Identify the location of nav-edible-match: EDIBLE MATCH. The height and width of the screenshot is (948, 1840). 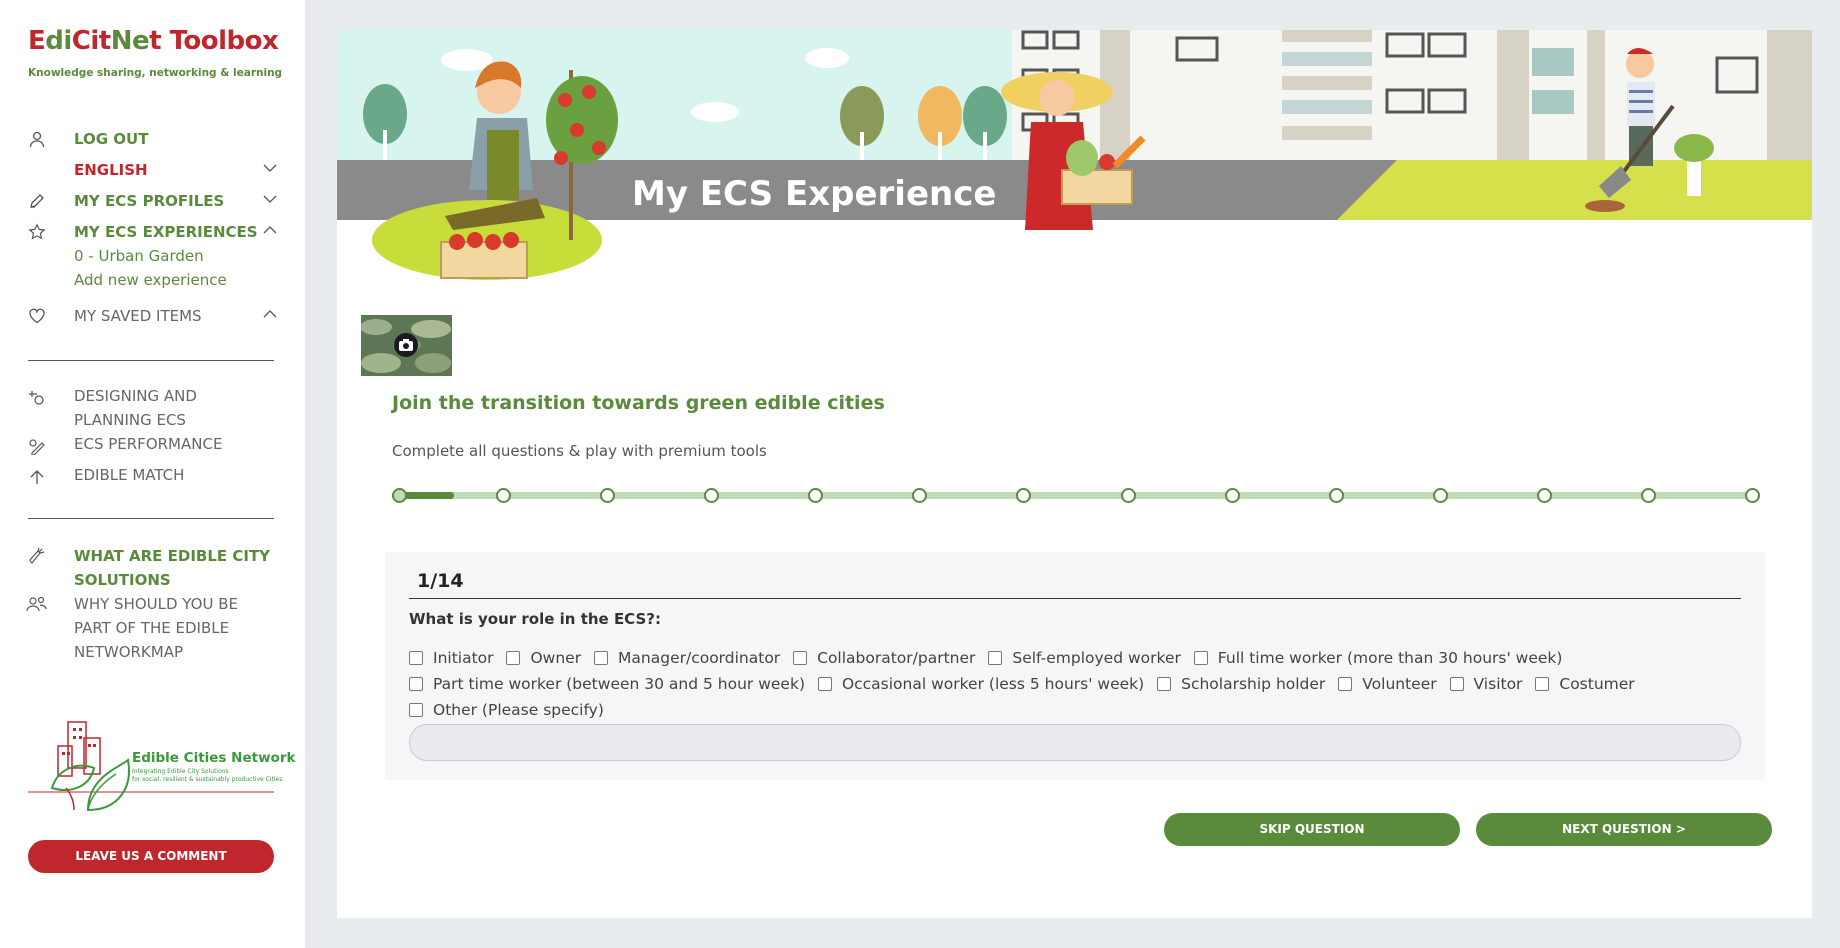
(174, 475).